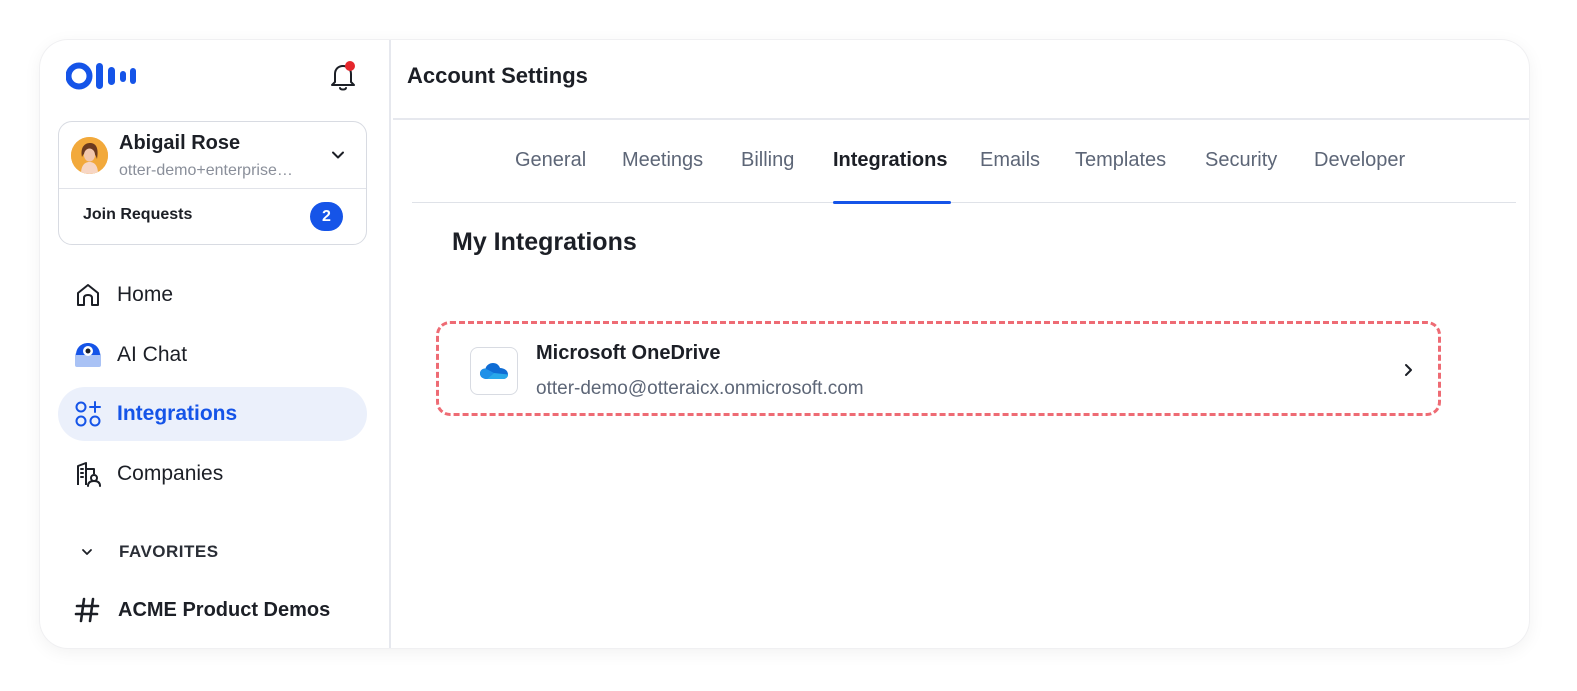  I want to click on user-name: Abigail Rose, so click(180, 143).